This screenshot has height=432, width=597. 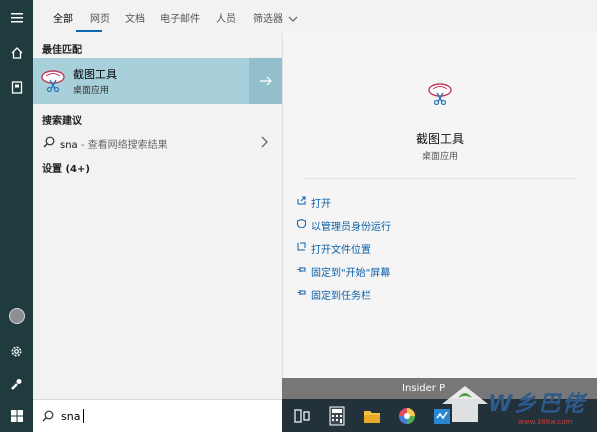 I want to click on avatar, so click(x=16, y=316).